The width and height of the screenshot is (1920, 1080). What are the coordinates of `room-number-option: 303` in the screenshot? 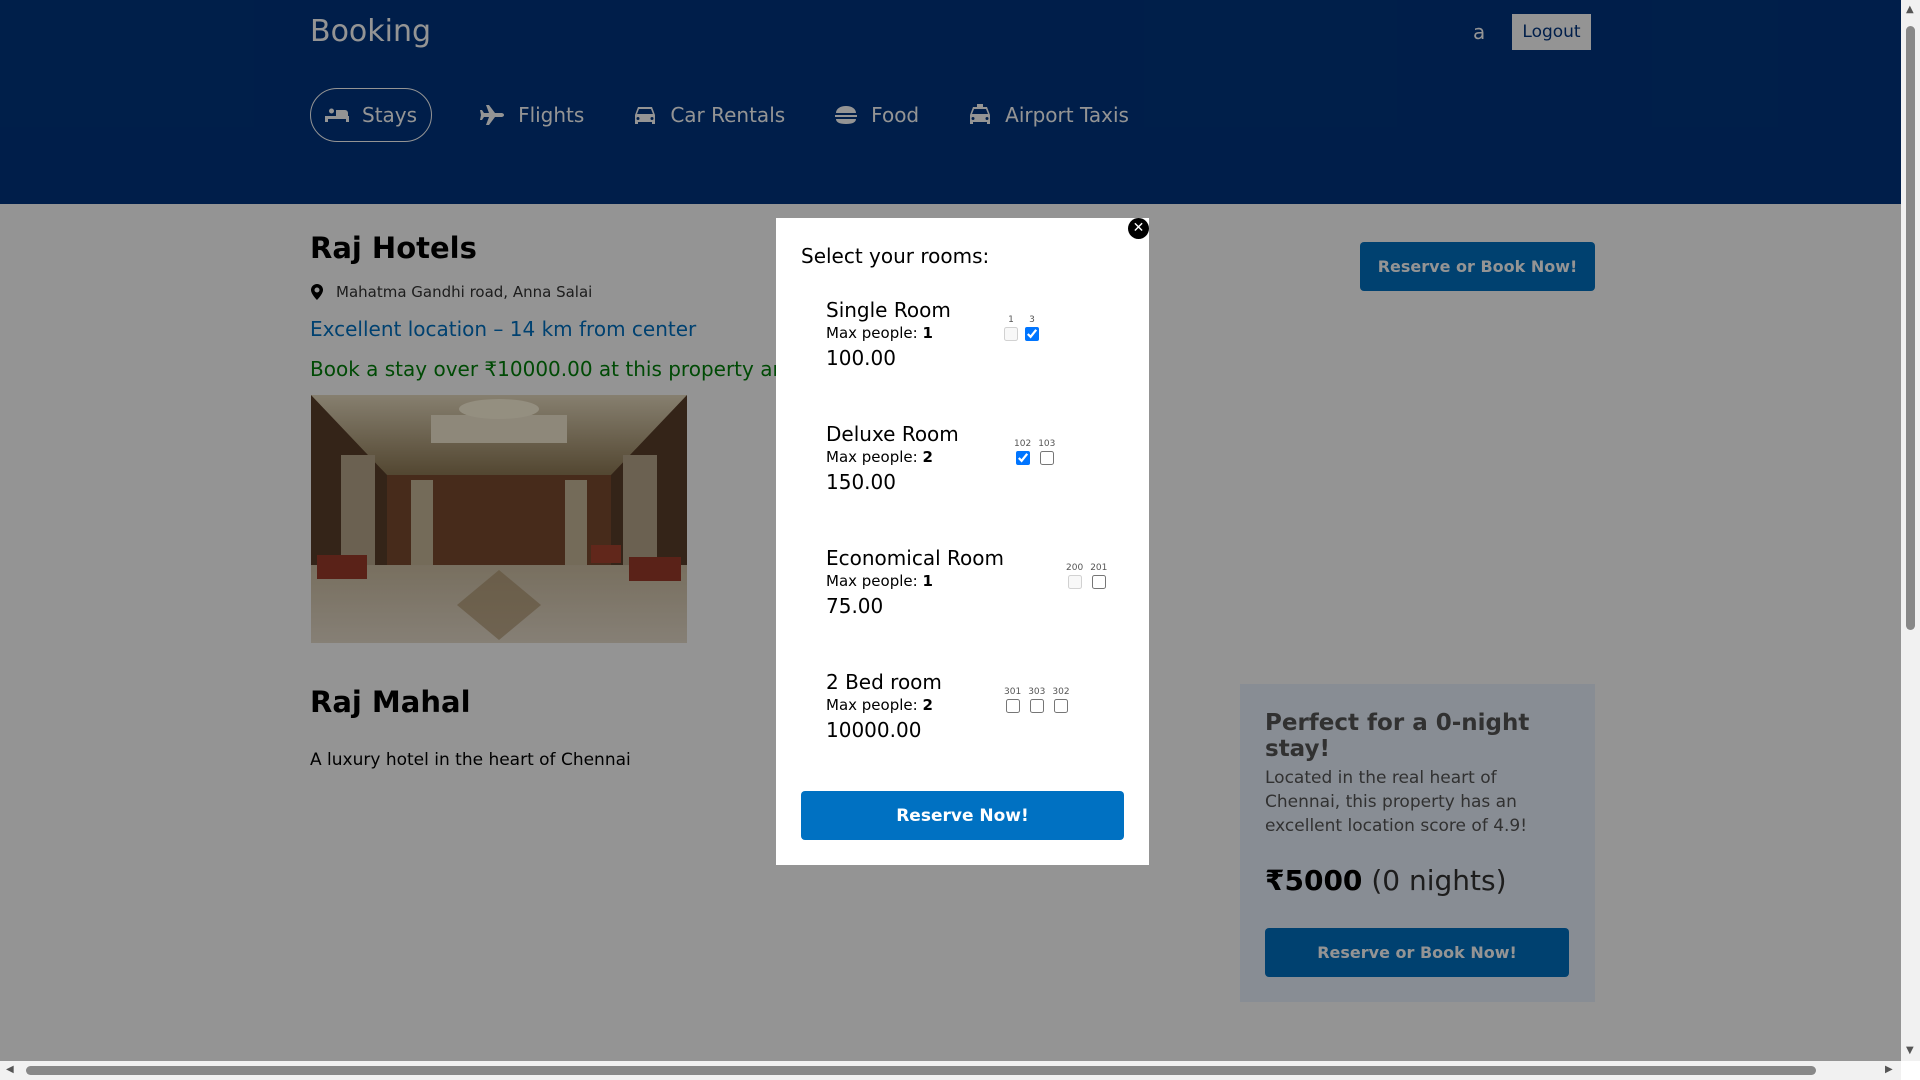 It's located at (1036, 700).